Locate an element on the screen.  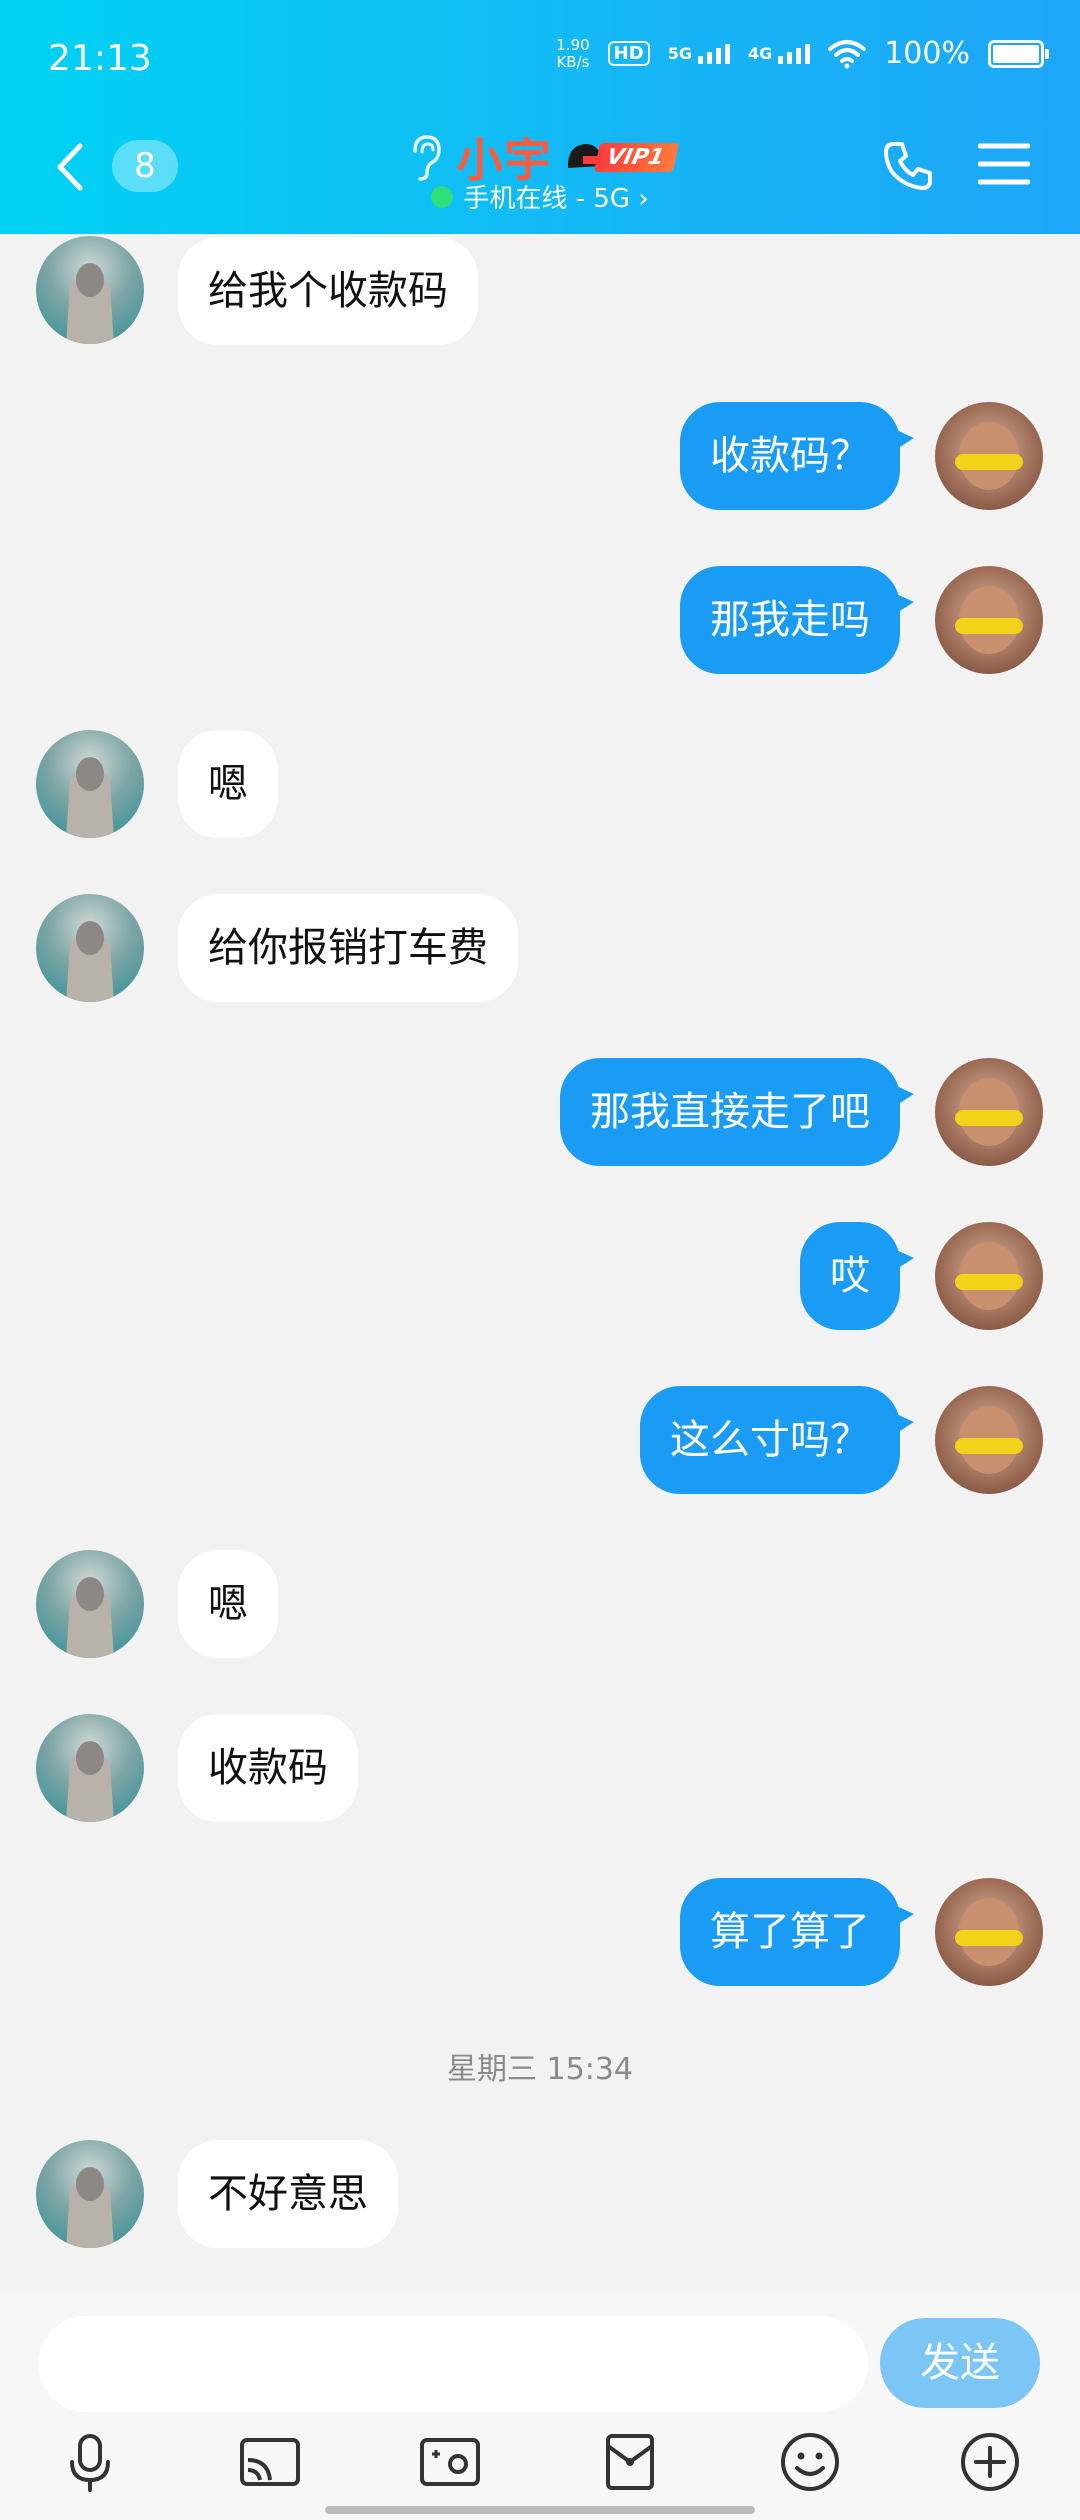
message-bubble: 收款码 is located at coordinates (268, 1768).